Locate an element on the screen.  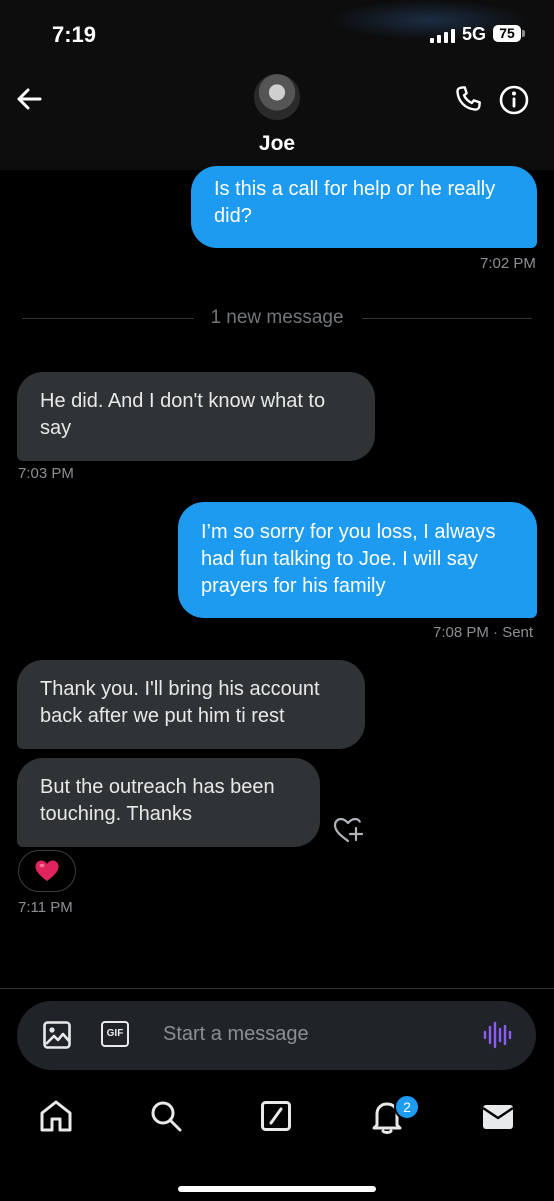
status-time: 7:19 is located at coordinates (74, 34).